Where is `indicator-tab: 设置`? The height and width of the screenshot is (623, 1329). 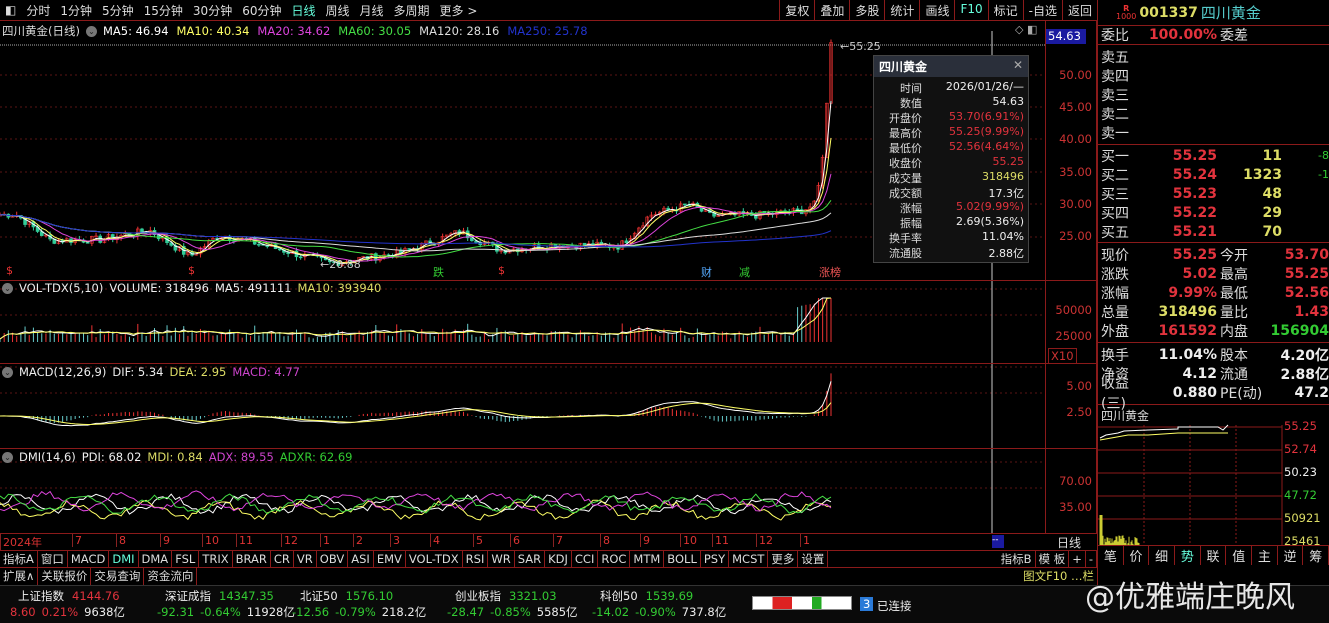
indicator-tab: 设置 is located at coordinates (813, 559).